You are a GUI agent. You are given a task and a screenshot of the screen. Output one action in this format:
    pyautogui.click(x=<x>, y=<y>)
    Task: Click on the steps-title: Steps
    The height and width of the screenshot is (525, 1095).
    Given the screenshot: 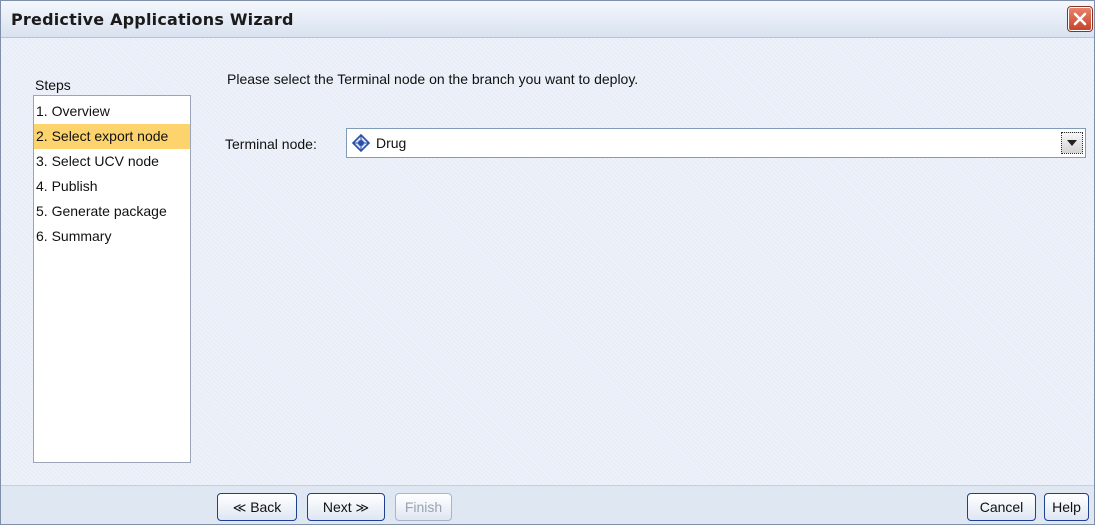 What is the action you would take?
    pyautogui.click(x=53, y=85)
    